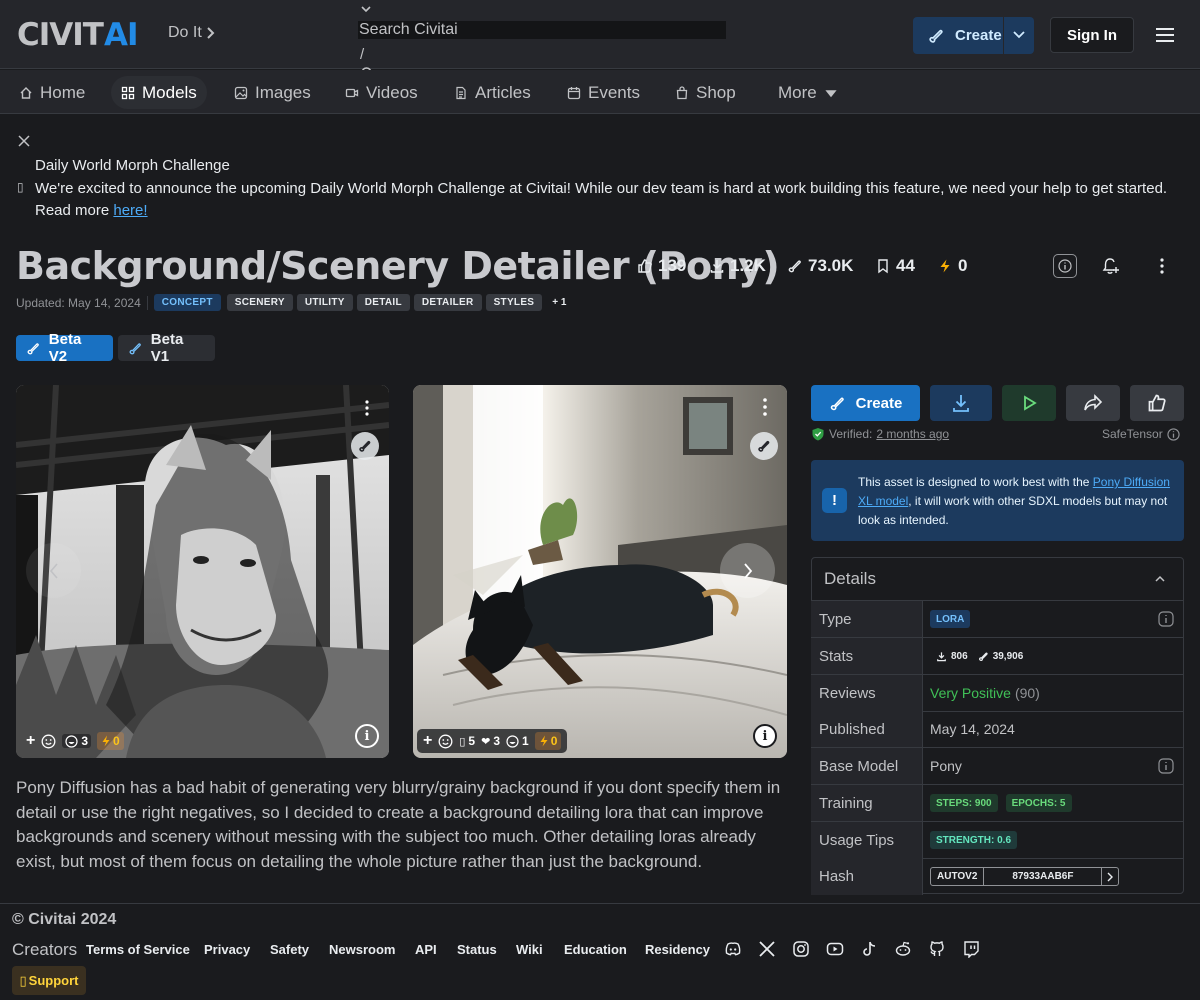 This screenshot has height=1000, width=1200. What do you see at coordinates (865, 403) in the screenshot?
I see `sidebar-create-button: Create` at bounding box center [865, 403].